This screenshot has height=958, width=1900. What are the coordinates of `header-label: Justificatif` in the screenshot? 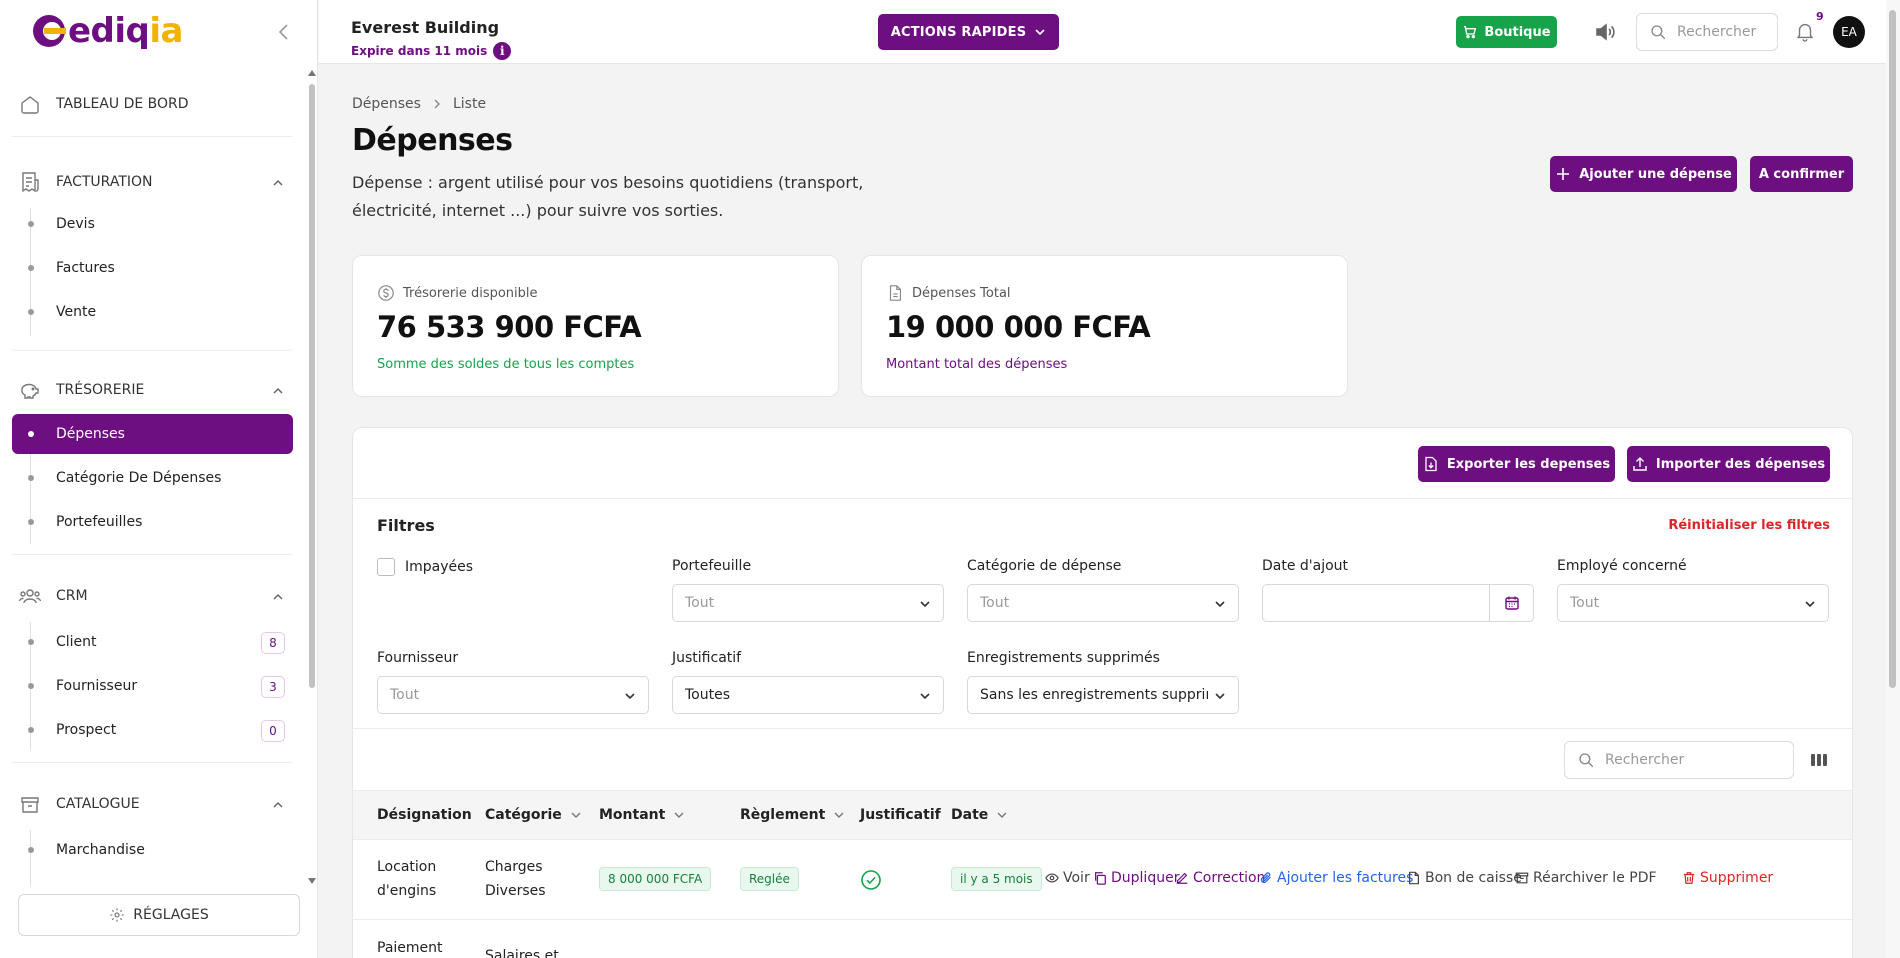 It's located at (900, 815).